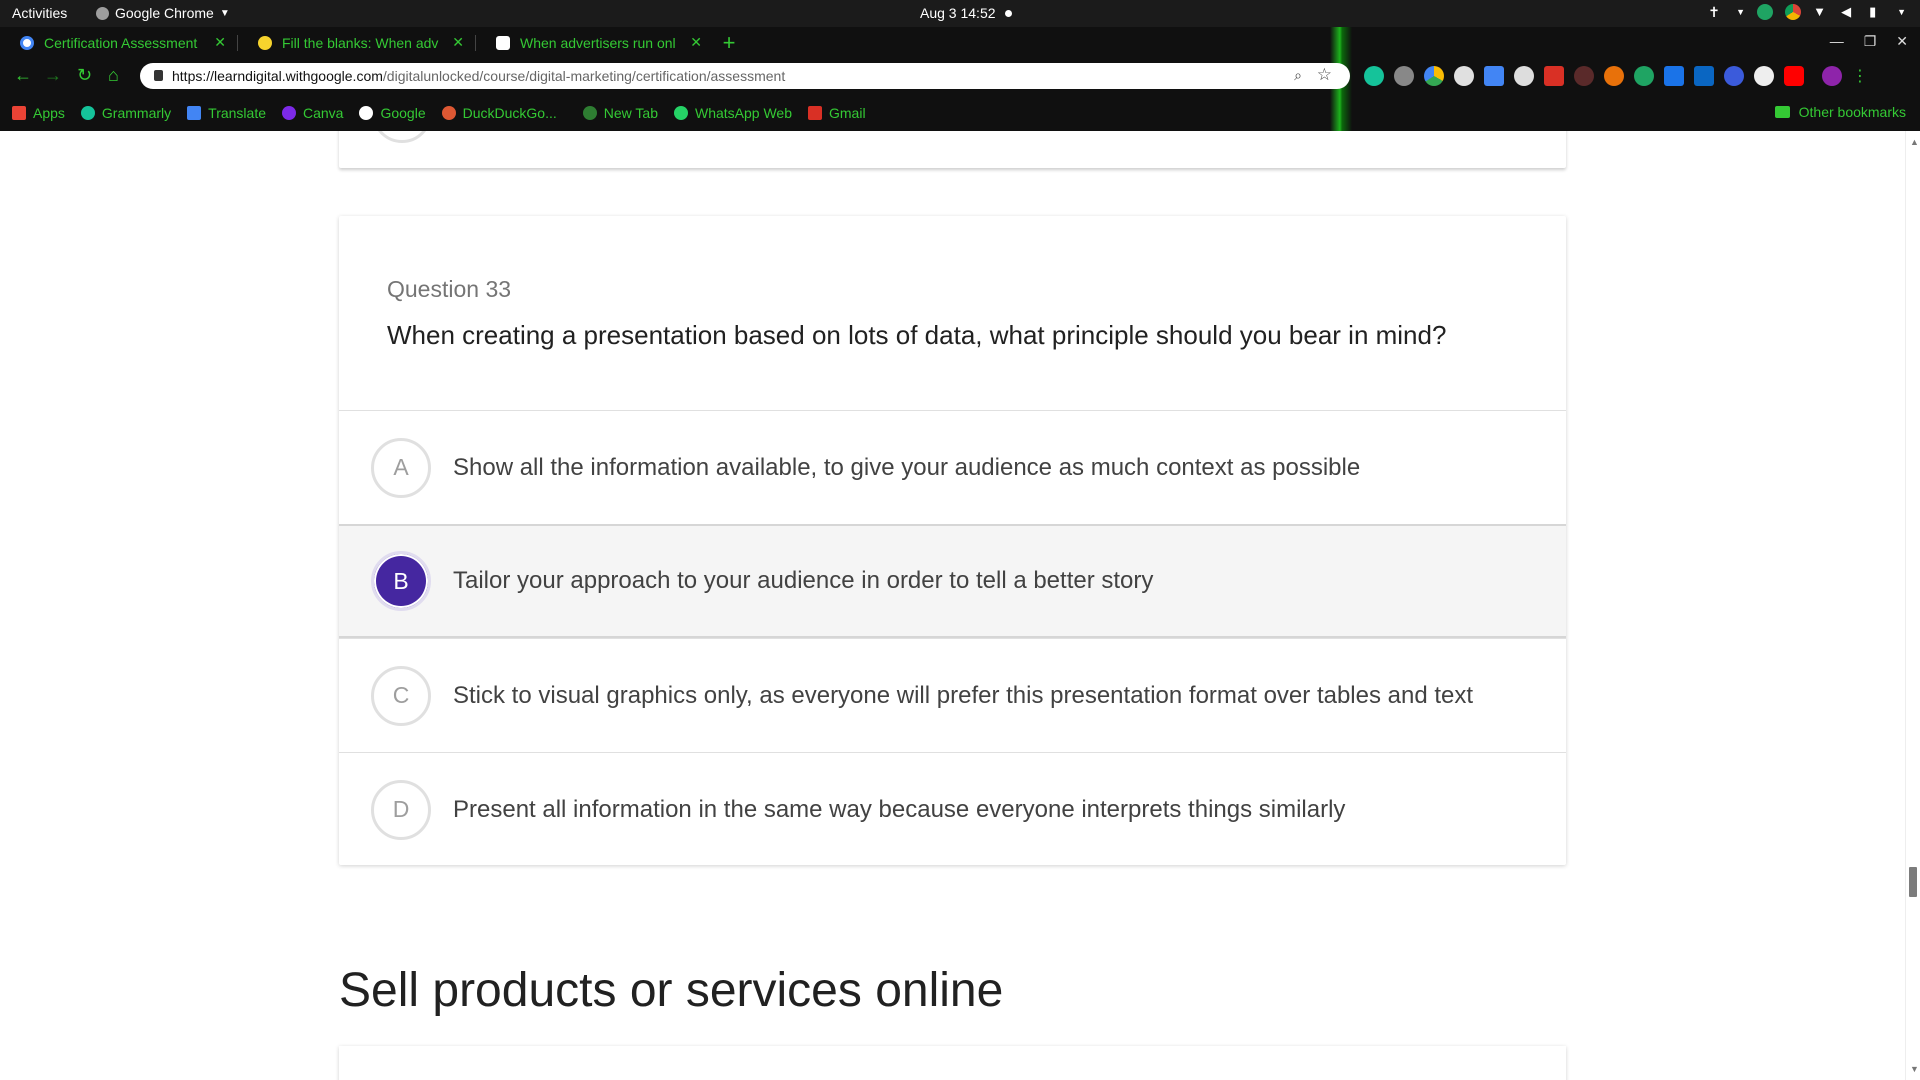  I want to click on minimize-icon: —, so click(1837, 41).